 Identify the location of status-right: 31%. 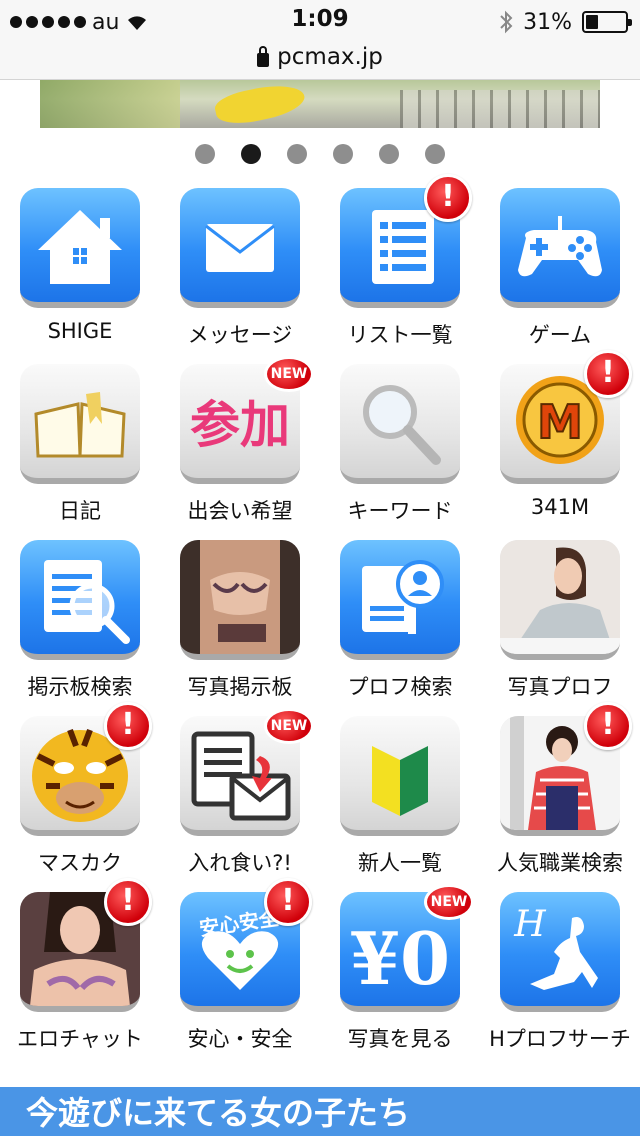
(565, 22).